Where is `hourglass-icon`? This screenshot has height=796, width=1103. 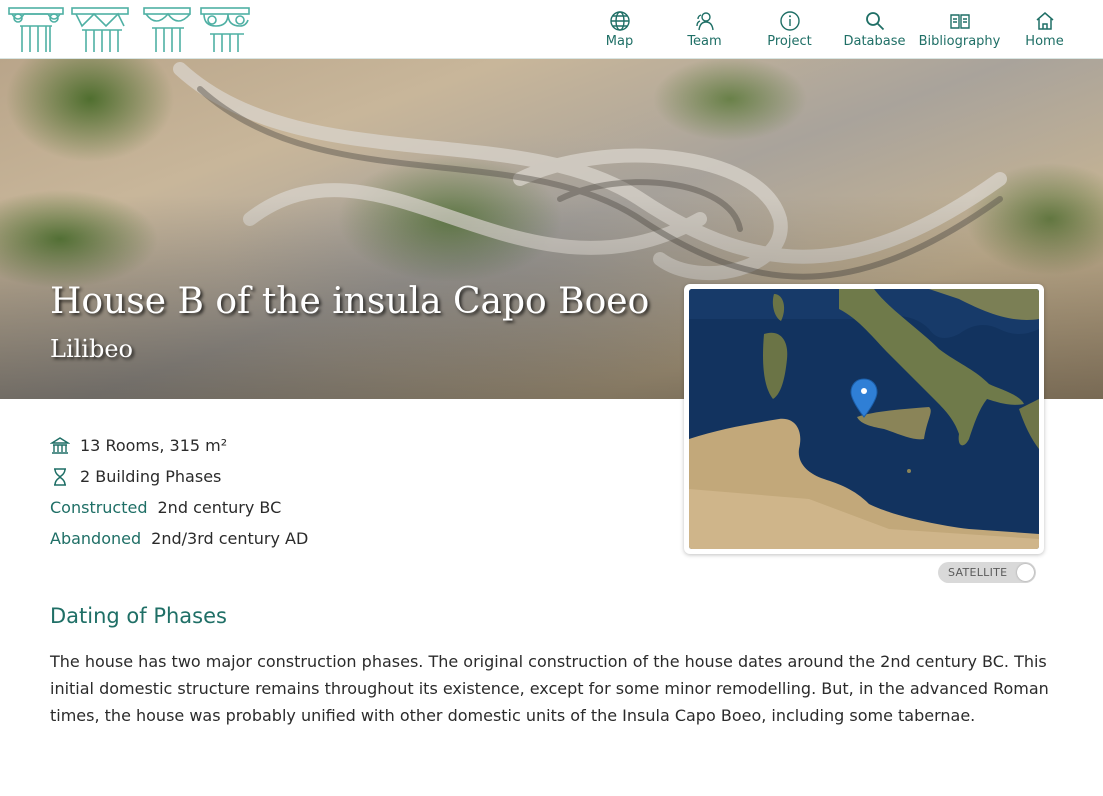
hourglass-icon is located at coordinates (60, 476).